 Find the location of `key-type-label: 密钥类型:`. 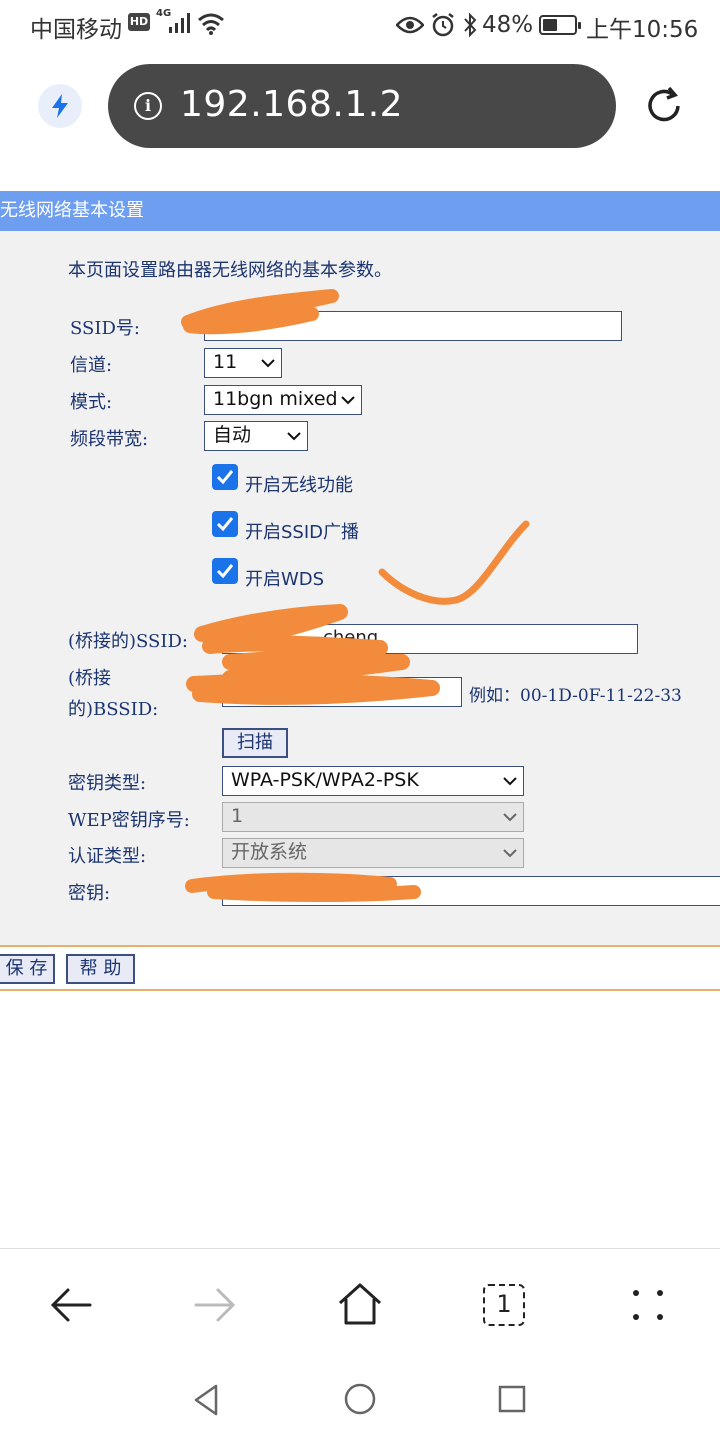

key-type-label: 密钥类型: is located at coordinates (107, 783).